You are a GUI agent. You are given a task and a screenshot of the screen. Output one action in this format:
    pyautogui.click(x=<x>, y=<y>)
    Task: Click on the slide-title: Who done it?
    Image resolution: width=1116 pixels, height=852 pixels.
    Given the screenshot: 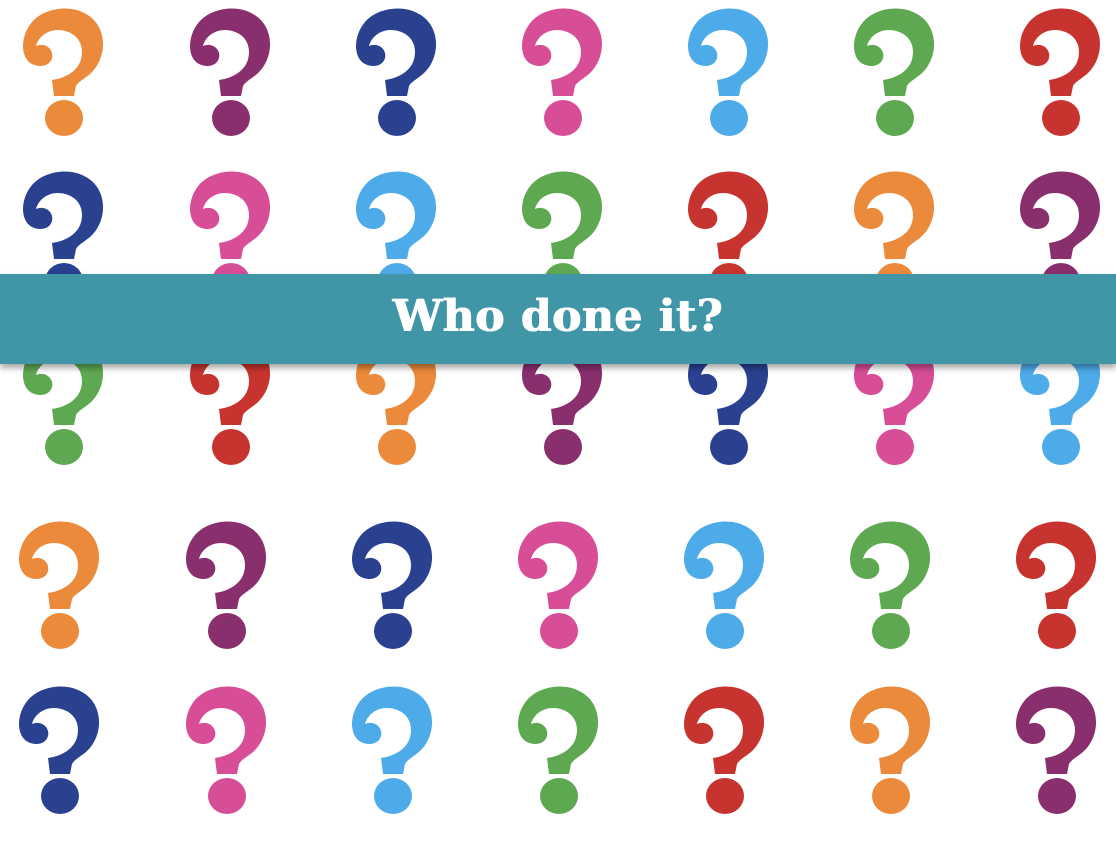 What is the action you would take?
    pyautogui.click(x=558, y=316)
    